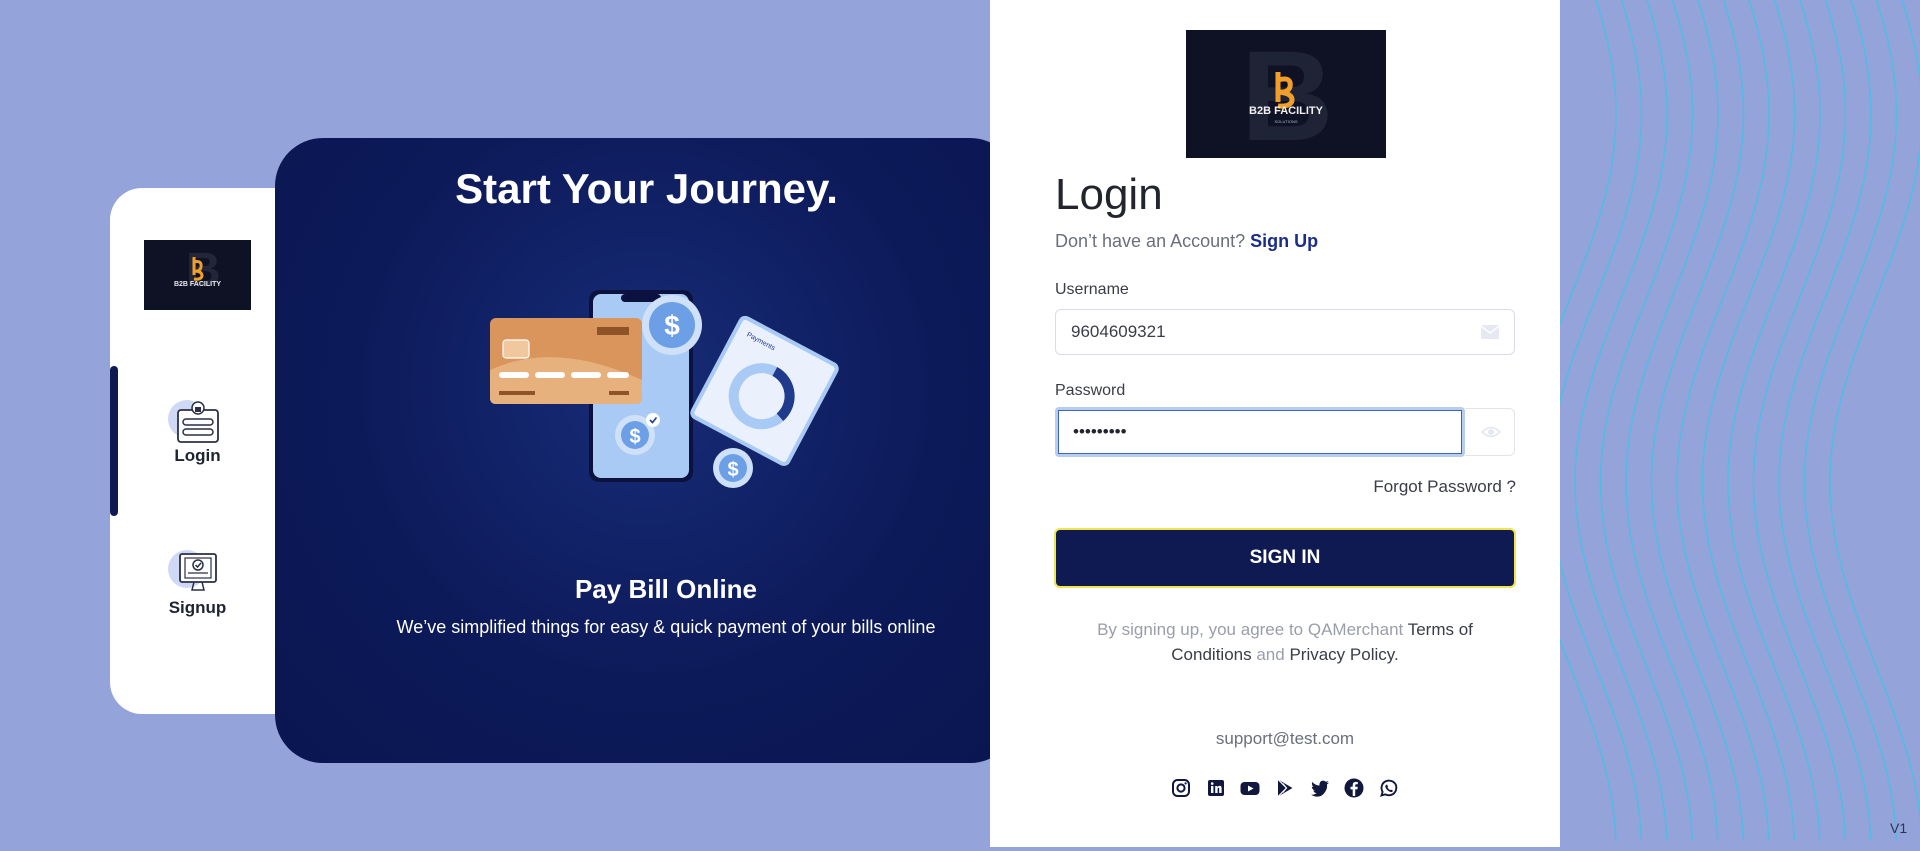  Describe the element at coordinates (197, 284) in the screenshot. I see `sidebar-logo-text: B2B FACILITY` at that location.